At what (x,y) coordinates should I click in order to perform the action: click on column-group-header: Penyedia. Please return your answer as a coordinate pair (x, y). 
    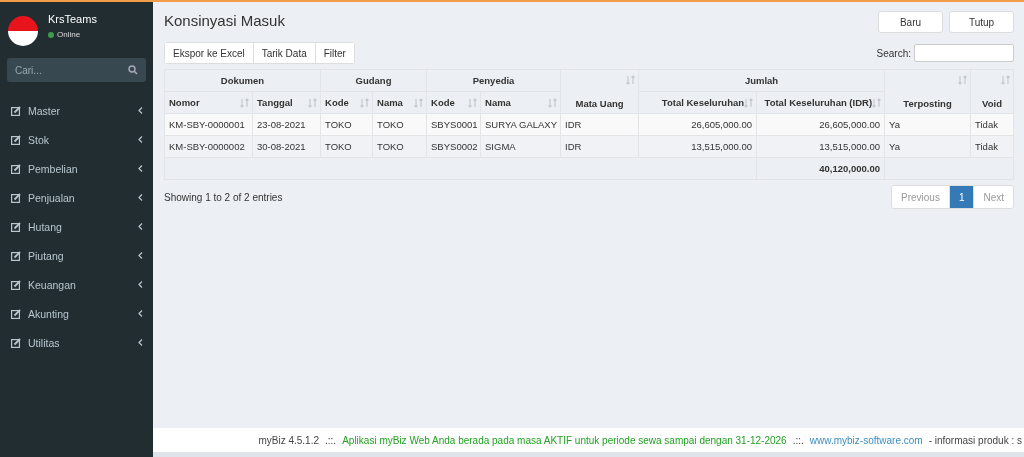
    Looking at the image, I should click on (493, 80).